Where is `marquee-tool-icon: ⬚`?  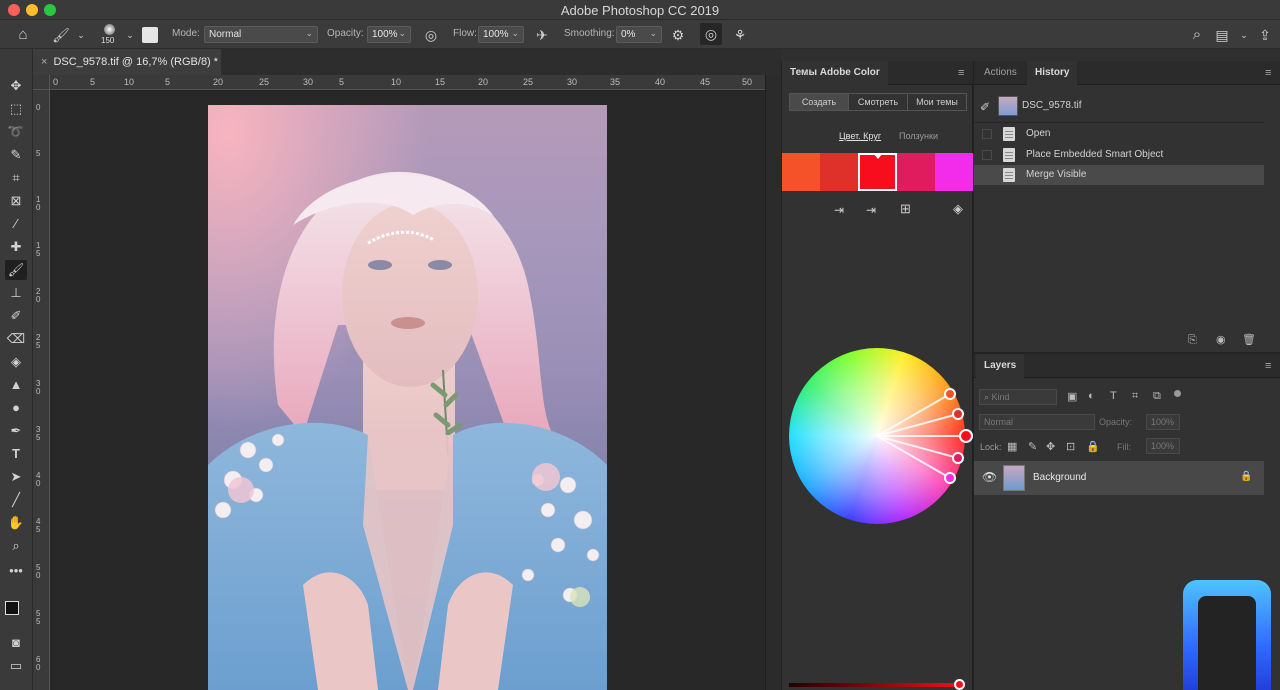 marquee-tool-icon: ⬚ is located at coordinates (16, 109).